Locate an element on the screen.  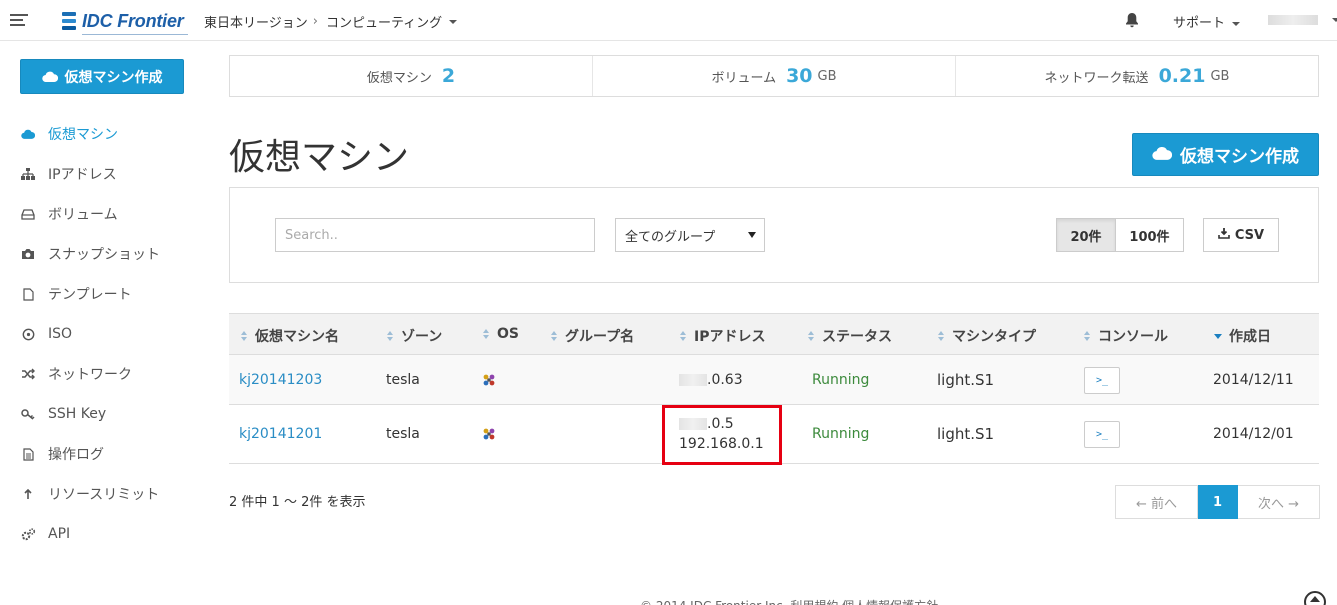
vm-name-link: kj20141201 is located at coordinates (280, 434).